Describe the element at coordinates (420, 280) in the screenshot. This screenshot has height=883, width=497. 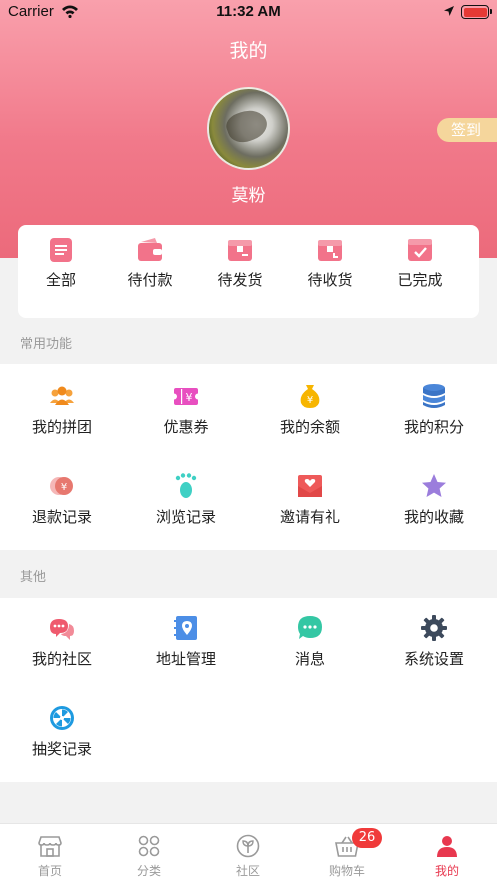
I see `order-label: 已完成` at that location.